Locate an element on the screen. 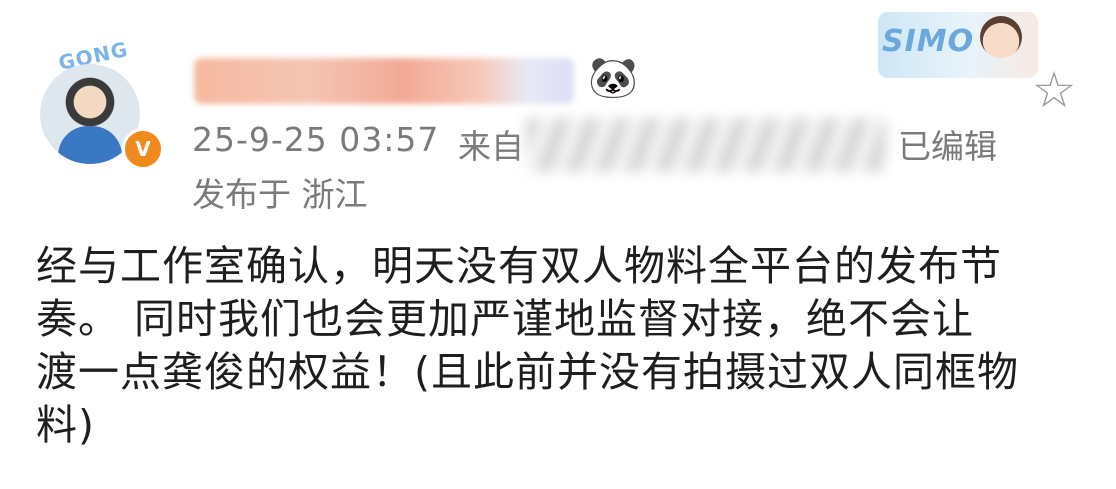 The width and height of the screenshot is (1116, 489). post-body-line: 经与工作室确认，明天没有双人物料全平台的发布节 is located at coordinates (519, 266).